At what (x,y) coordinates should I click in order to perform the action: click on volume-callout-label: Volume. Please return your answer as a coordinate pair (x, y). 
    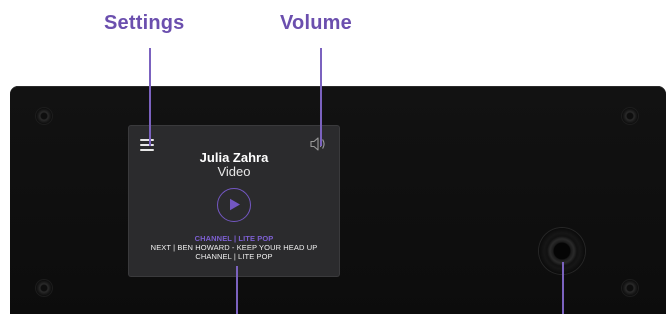
    Looking at the image, I should click on (316, 23).